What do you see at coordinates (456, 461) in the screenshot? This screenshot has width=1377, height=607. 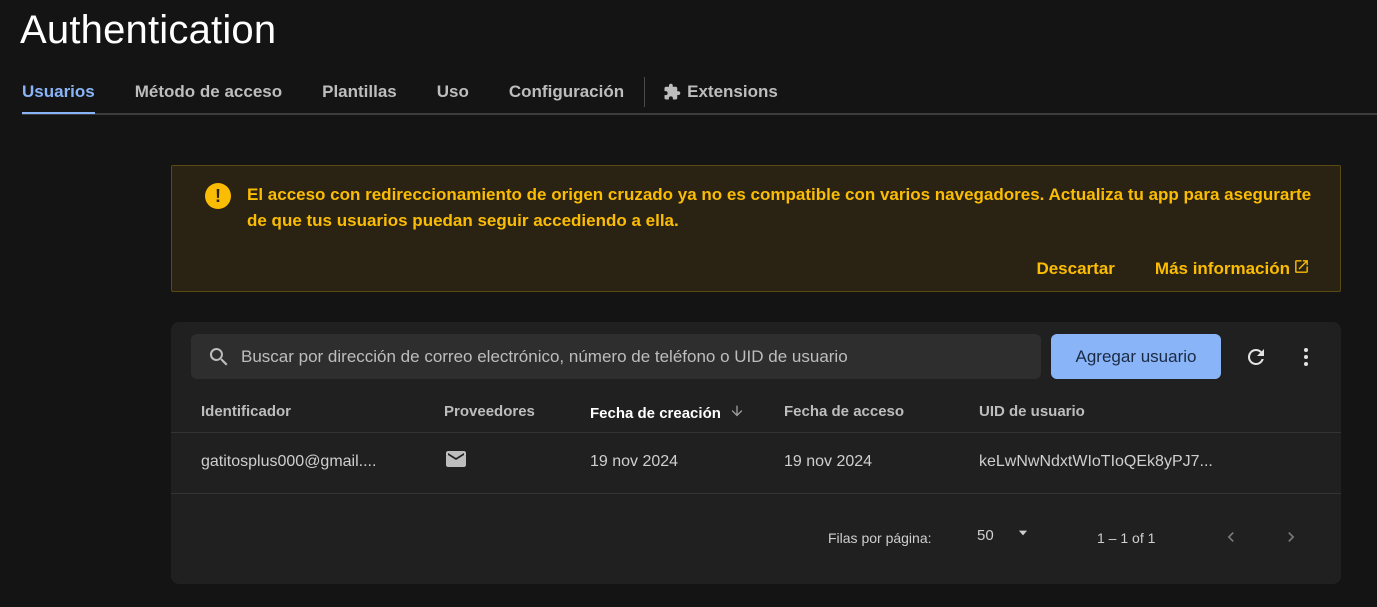 I see `email-icon` at bounding box center [456, 461].